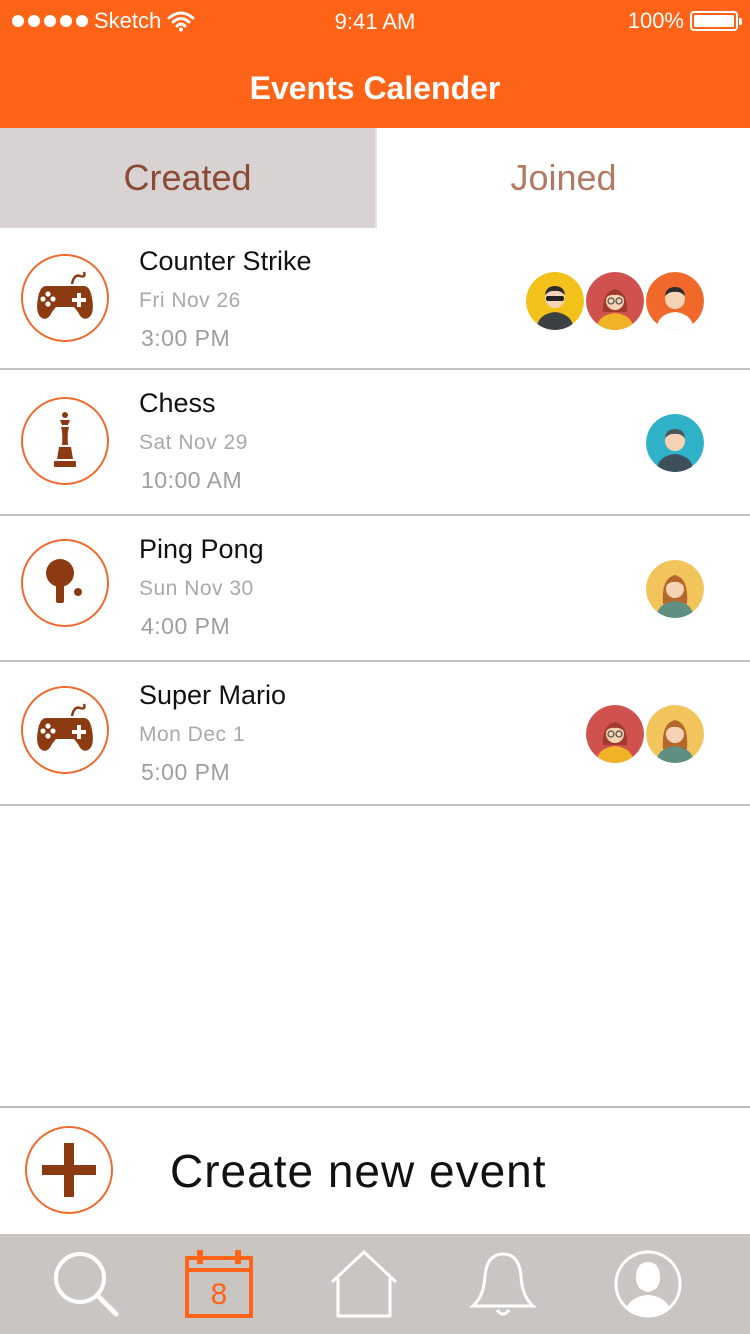 The image size is (750, 1334). I want to click on man-orange-avatar, so click(675, 301).